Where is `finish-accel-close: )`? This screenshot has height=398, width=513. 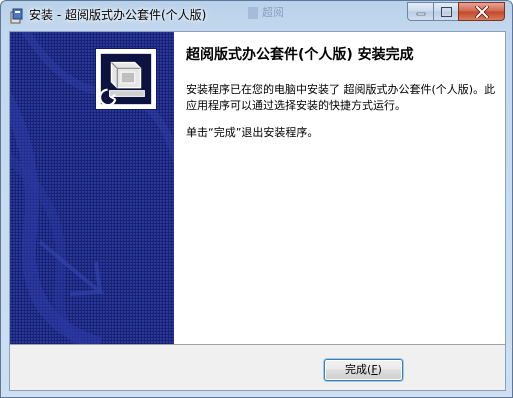 finish-accel-close: ) is located at coordinates (379, 369).